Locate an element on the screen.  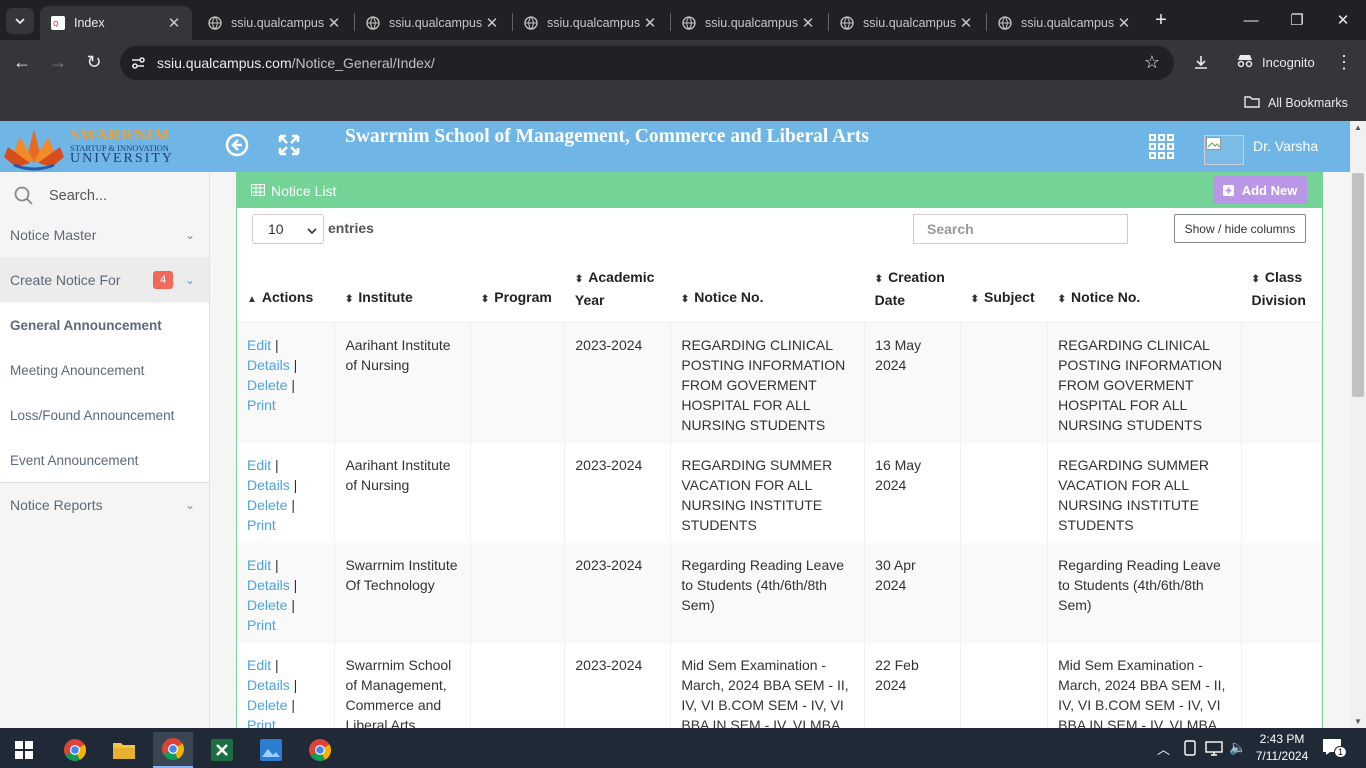
file-explorer-icon is located at coordinates (124, 750).